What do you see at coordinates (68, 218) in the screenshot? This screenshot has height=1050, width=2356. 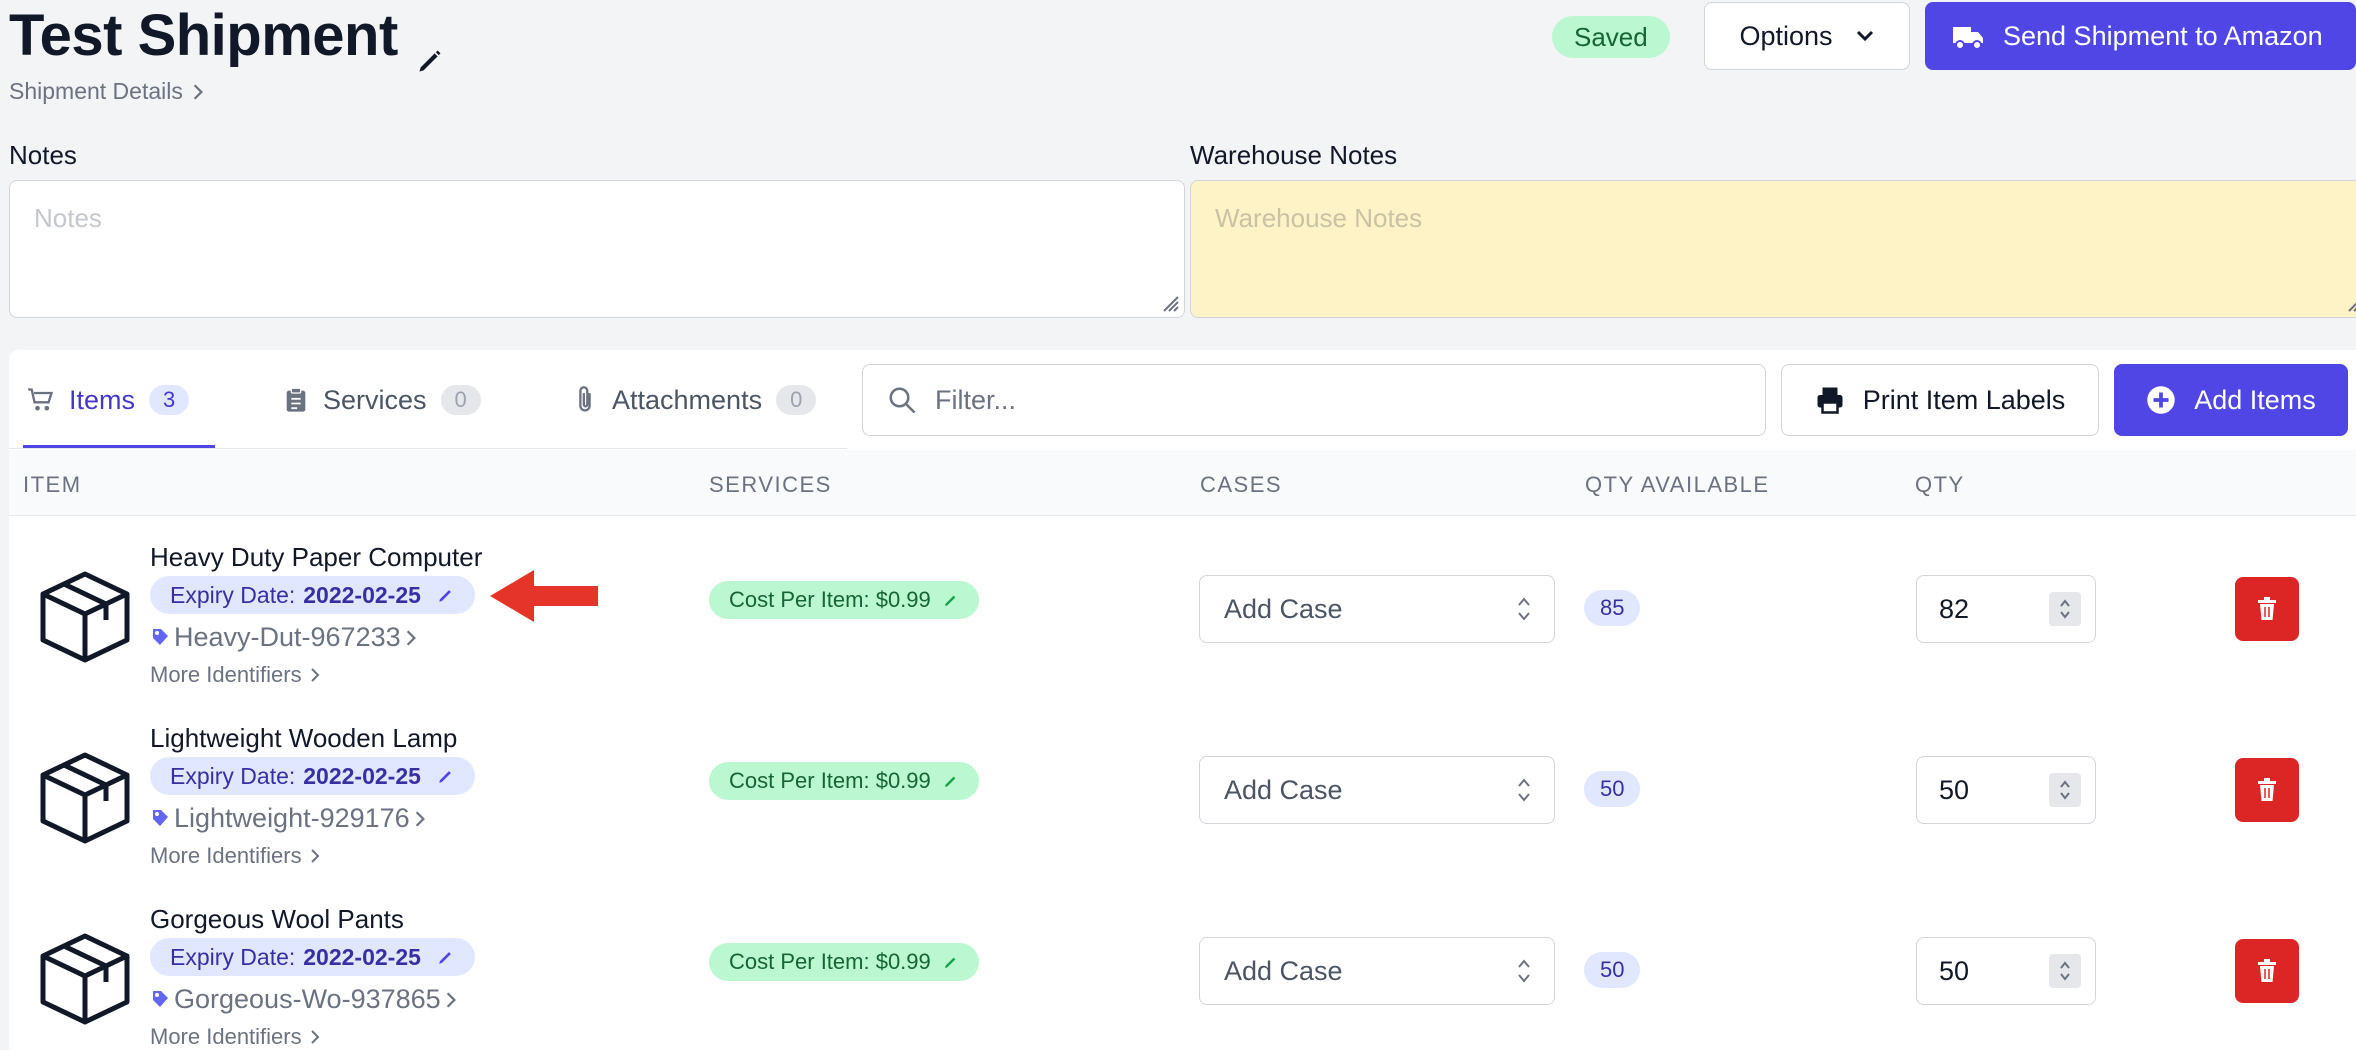 I see `notes-placeholder: Notes` at bounding box center [68, 218].